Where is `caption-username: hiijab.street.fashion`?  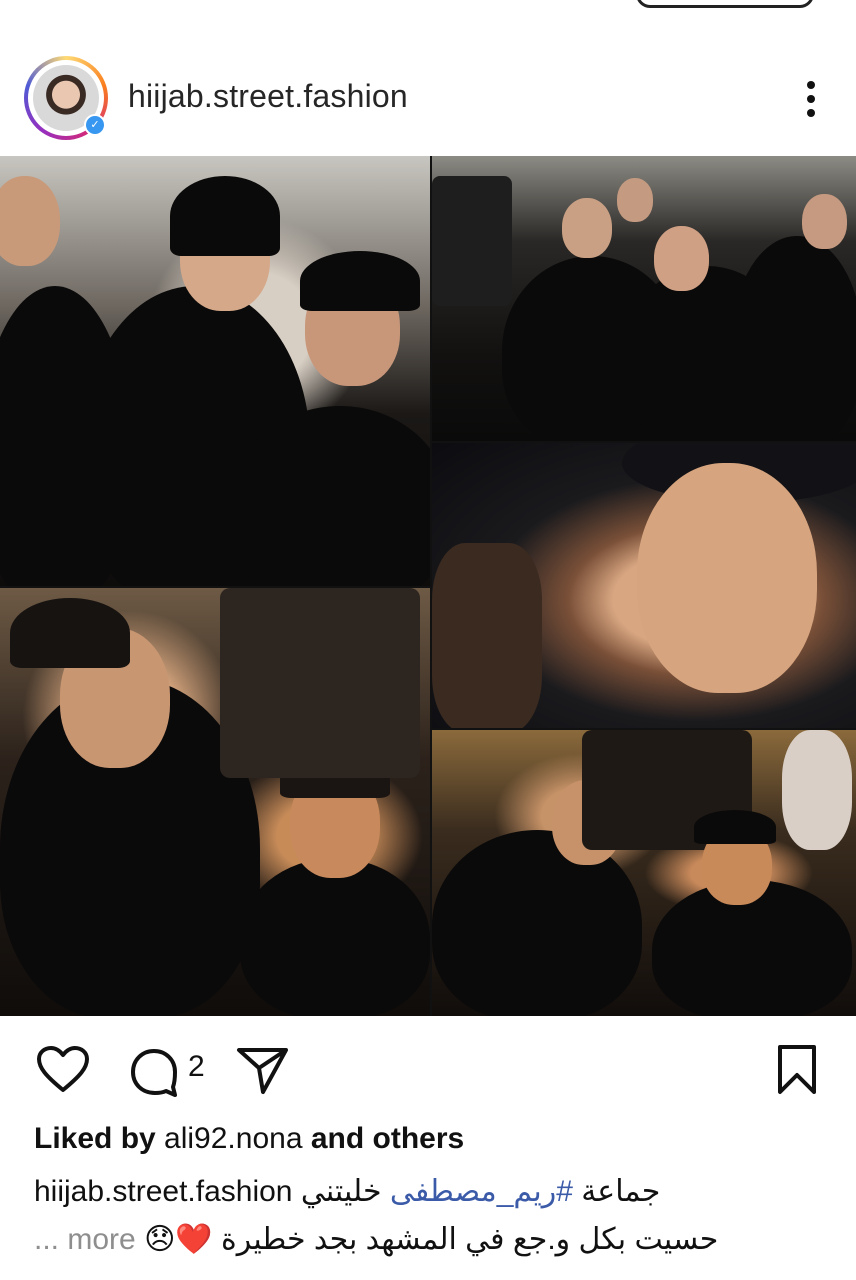 caption-username: hiijab.street.fashion is located at coordinates (163, 1191).